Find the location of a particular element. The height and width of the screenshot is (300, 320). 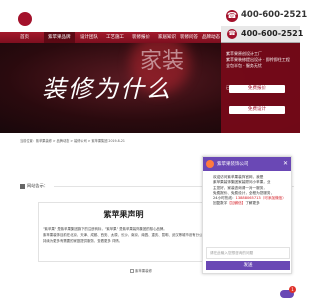

nav-item-design-team: 设计团队 is located at coordinates (89, 37).